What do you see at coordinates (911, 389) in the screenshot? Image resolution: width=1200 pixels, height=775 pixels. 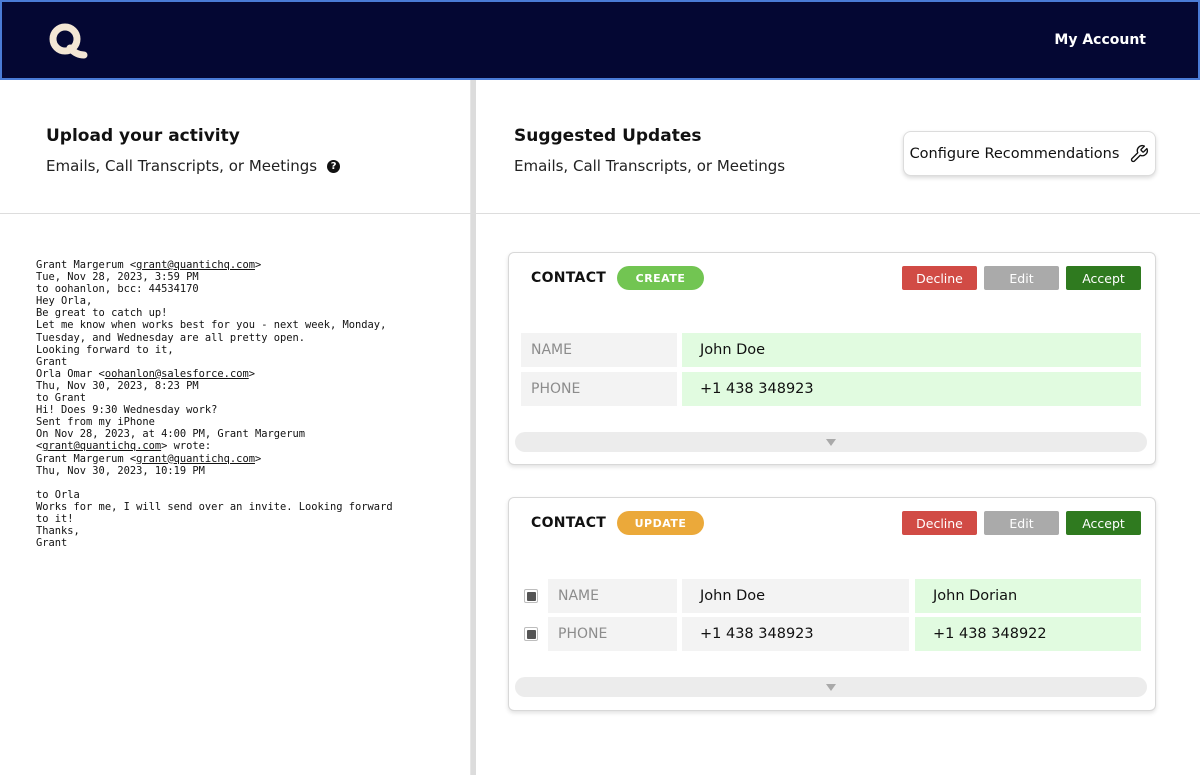 I see `field-value-phone: +1 438 348923` at bounding box center [911, 389].